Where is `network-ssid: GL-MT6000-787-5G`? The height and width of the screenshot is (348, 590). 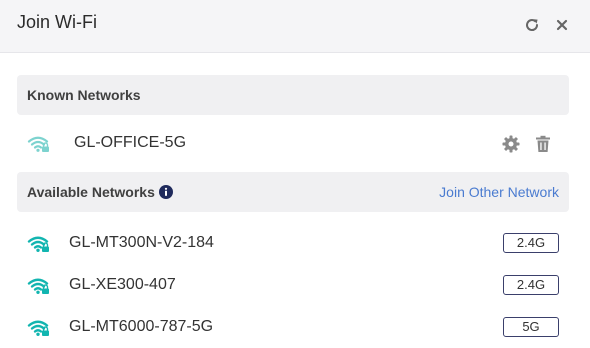
network-ssid: GL-MT6000-787-5G is located at coordinates (141, 326).